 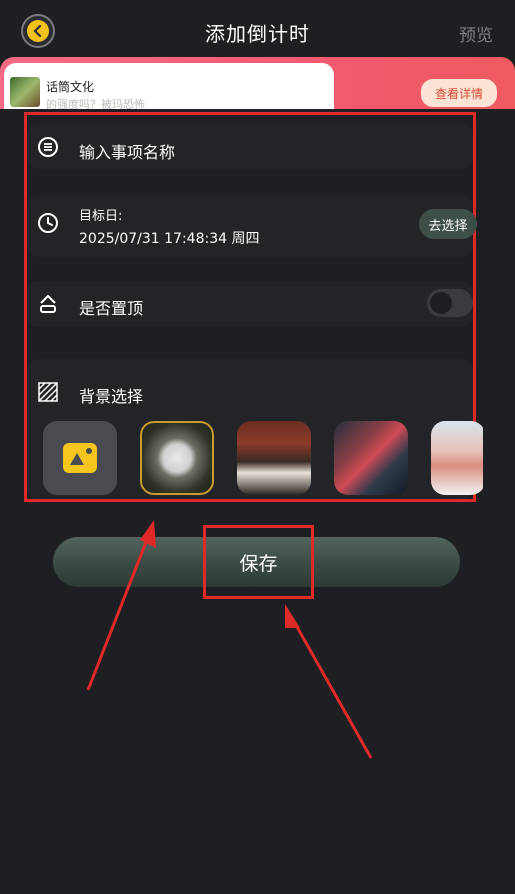 I want to click on target-date-label: 目标日:, so click(x=101, y=216).